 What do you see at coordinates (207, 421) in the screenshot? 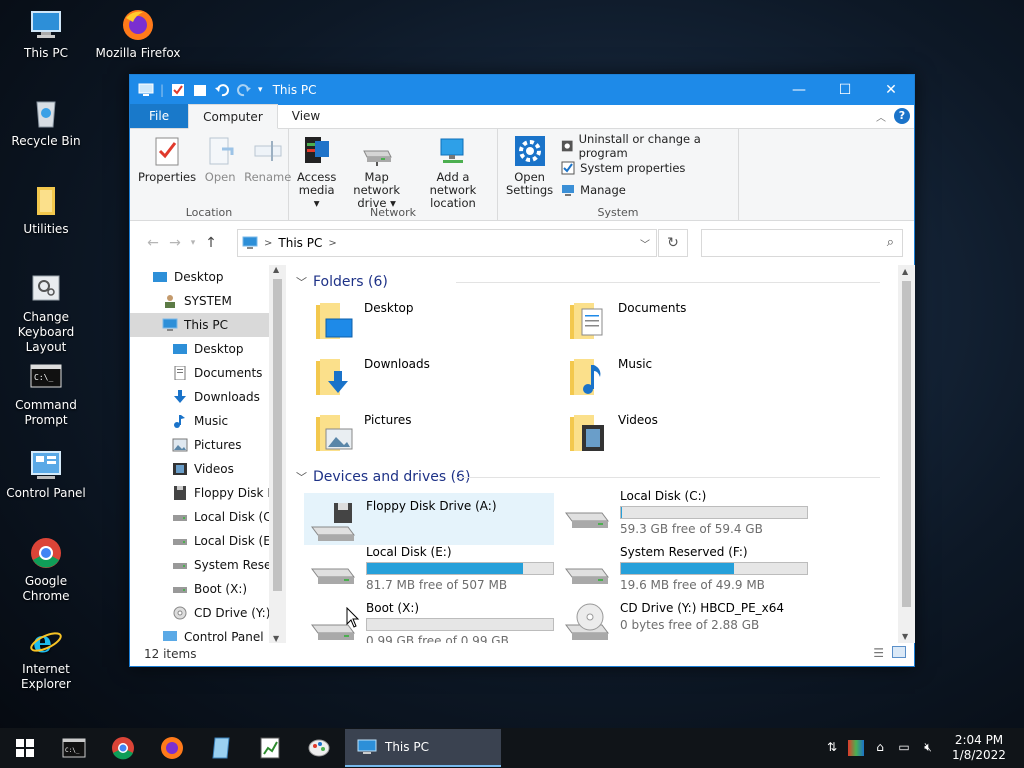
I see `nav-item-music: Music` at bounding box center [207, 421].